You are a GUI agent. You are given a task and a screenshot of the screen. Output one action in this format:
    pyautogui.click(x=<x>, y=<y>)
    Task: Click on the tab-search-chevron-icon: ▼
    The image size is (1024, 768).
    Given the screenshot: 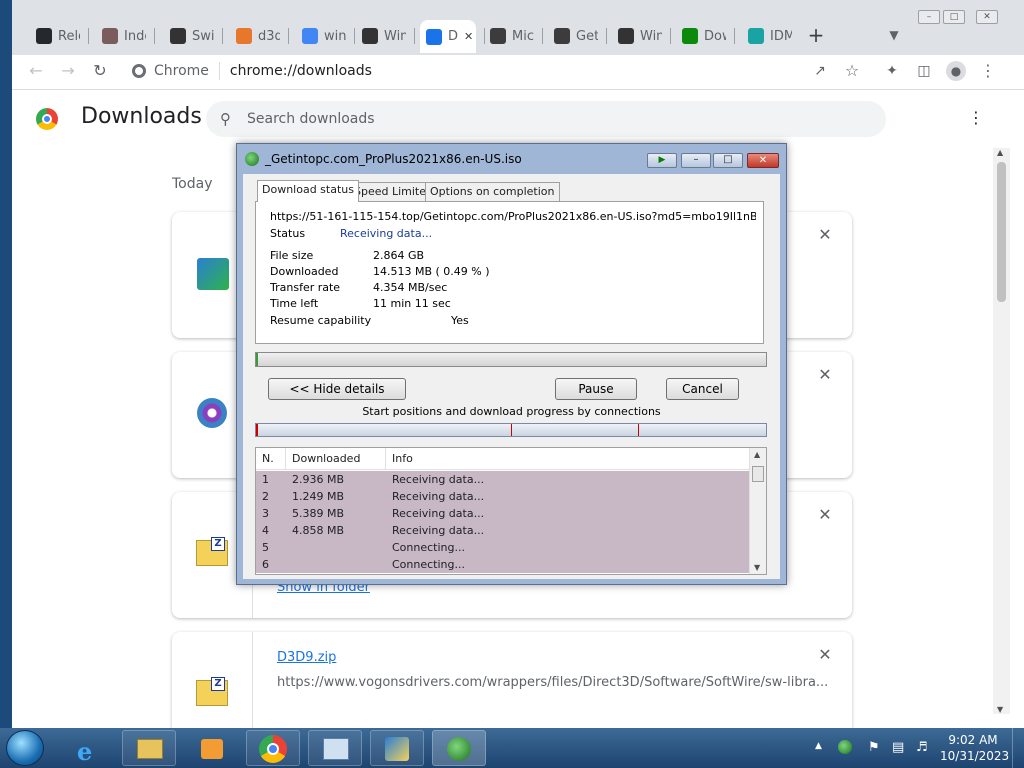 What is the action you would take?
    pyautogui.click(x=894, y=35)
    